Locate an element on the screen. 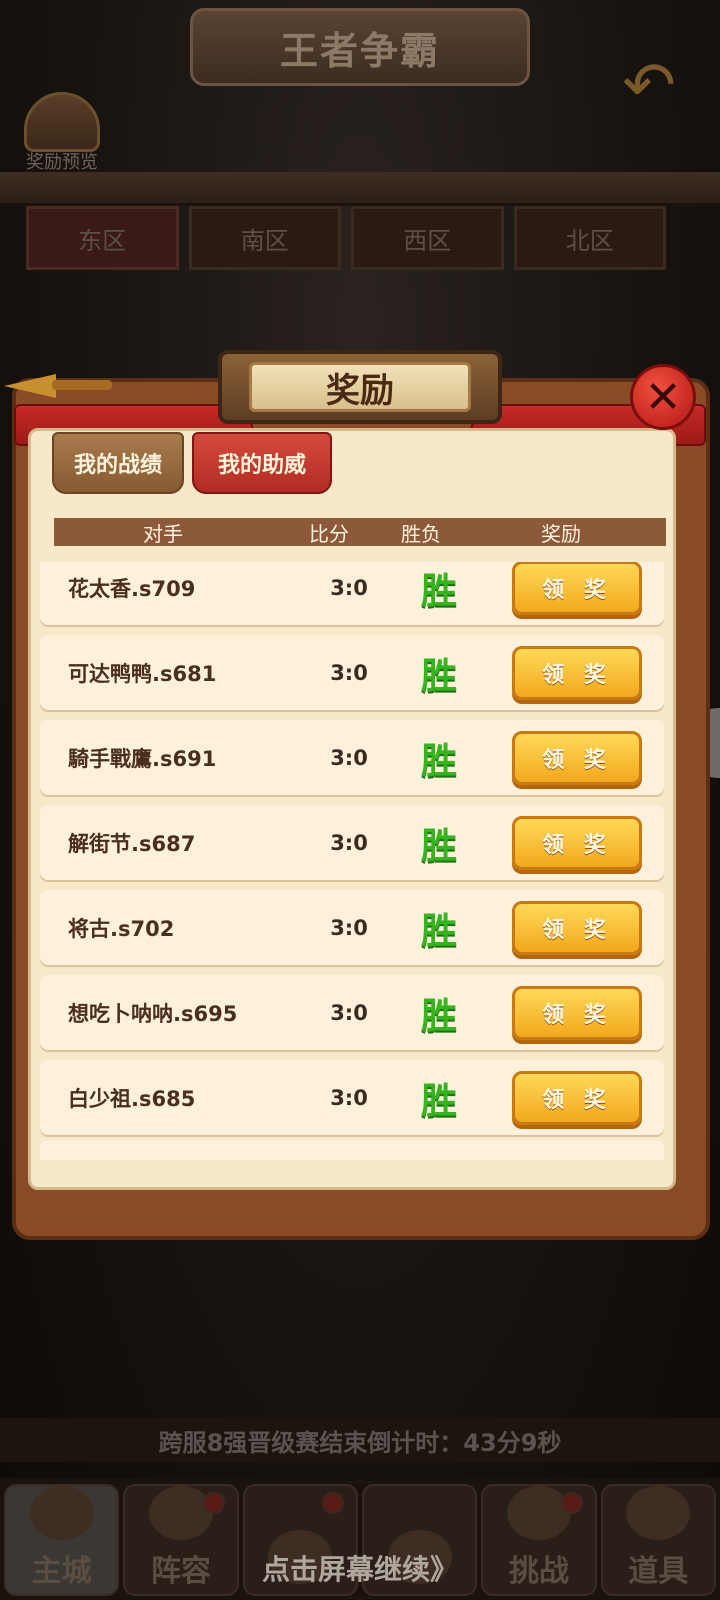 This screenshot has height=1600, width=720. tab-my-record: 我的战绩 is located at coordinates (118, 463).